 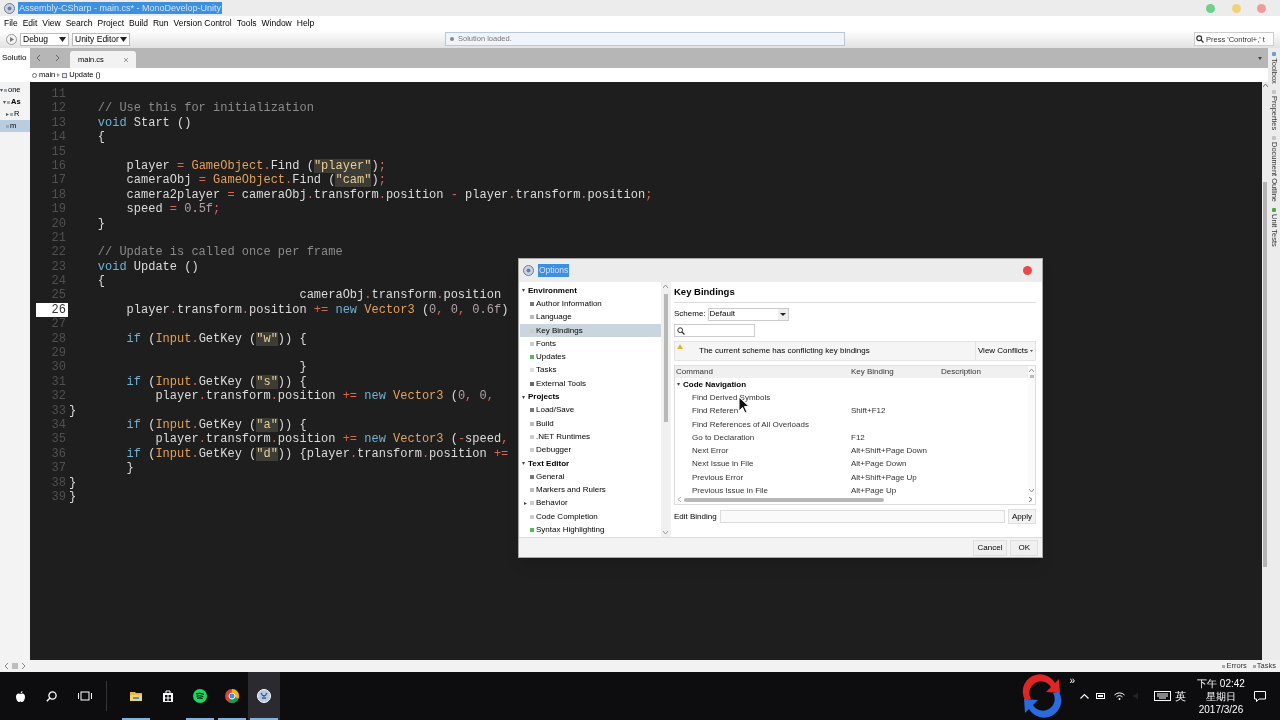 What do you see at coordinates (590, 530) in the screenshot?
I see `tree-item: Syntax Highlighting` at bounding box center [590, 530].